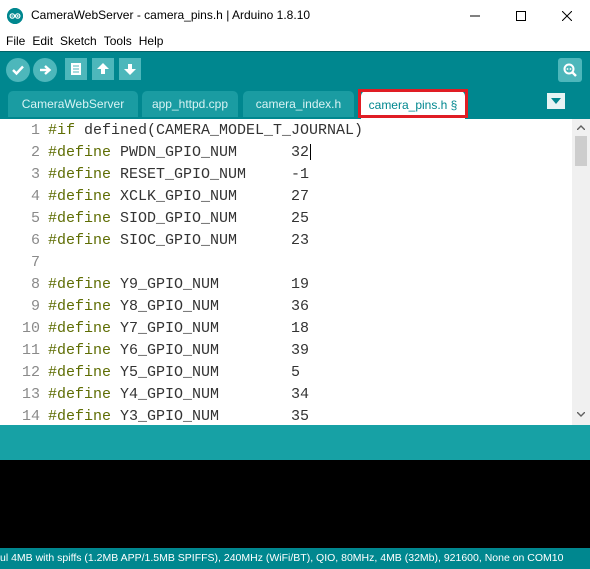 The height and width of the screenshot is (569, 590). Describe the element at coordinates (35, 218) in the screenshot. I see `line-number: 5` at that location.